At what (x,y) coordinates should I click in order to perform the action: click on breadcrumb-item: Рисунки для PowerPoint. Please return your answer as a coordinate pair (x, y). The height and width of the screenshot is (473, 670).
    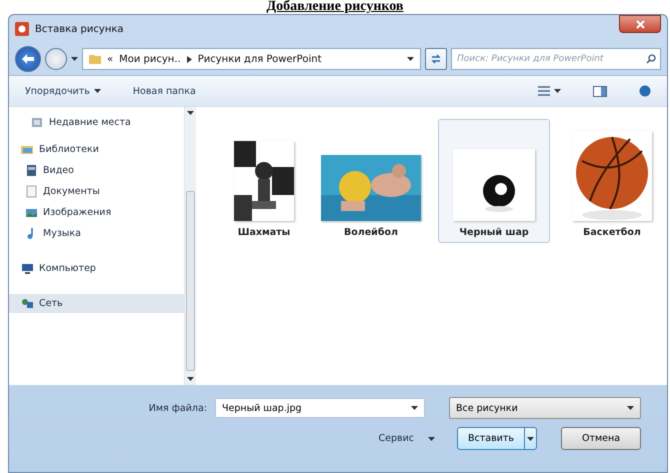
    Looking at the image, I should click on (260, 59).